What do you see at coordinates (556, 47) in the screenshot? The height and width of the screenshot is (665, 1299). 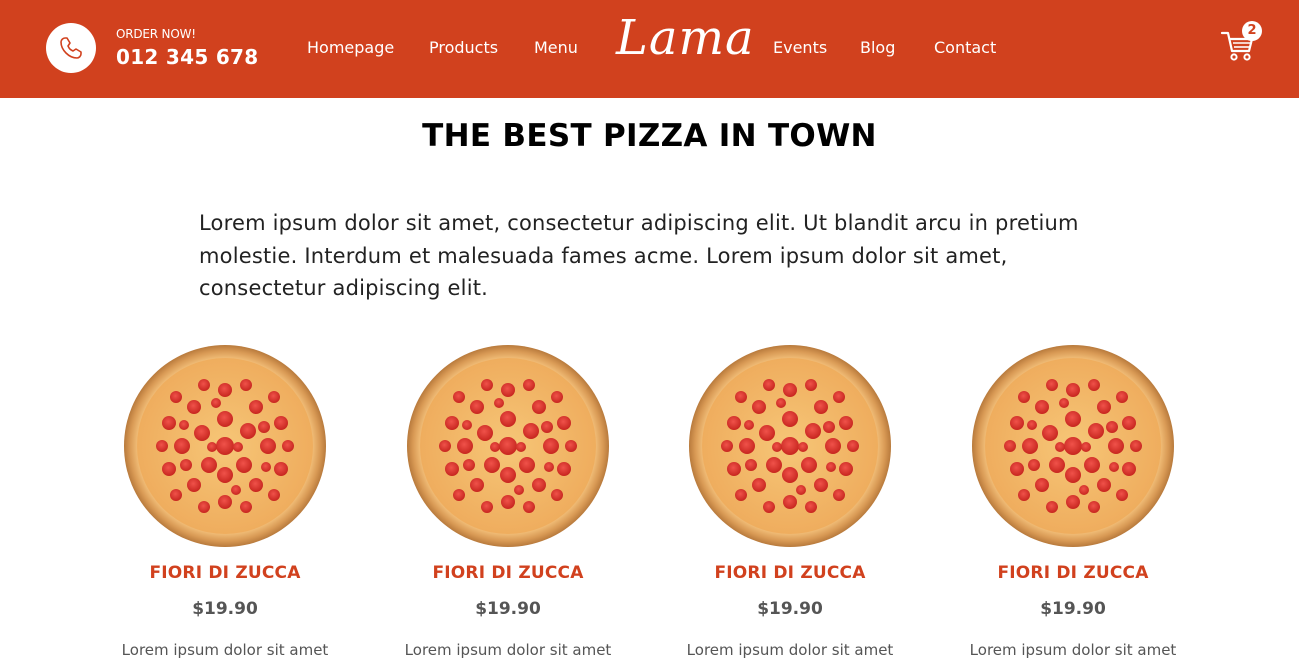 I see `nav-link-menu: Menu` at bounding box center [556, 47].